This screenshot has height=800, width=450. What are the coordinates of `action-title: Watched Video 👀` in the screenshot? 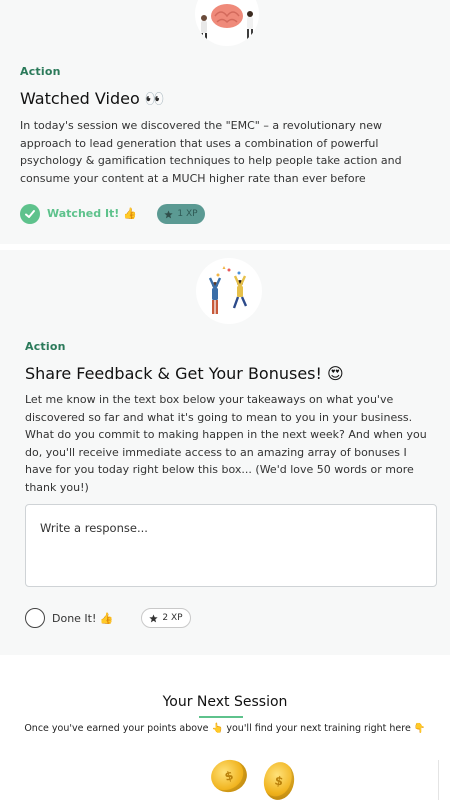 It's located at (92, 98).